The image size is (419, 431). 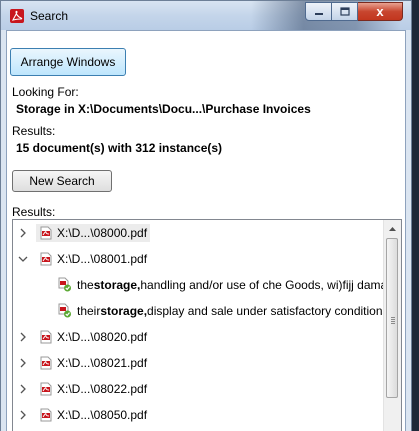 What do you see at coordinates (49, 16) in the screenshot?
I see `window-title: Search` at bounding box center [49, 16].